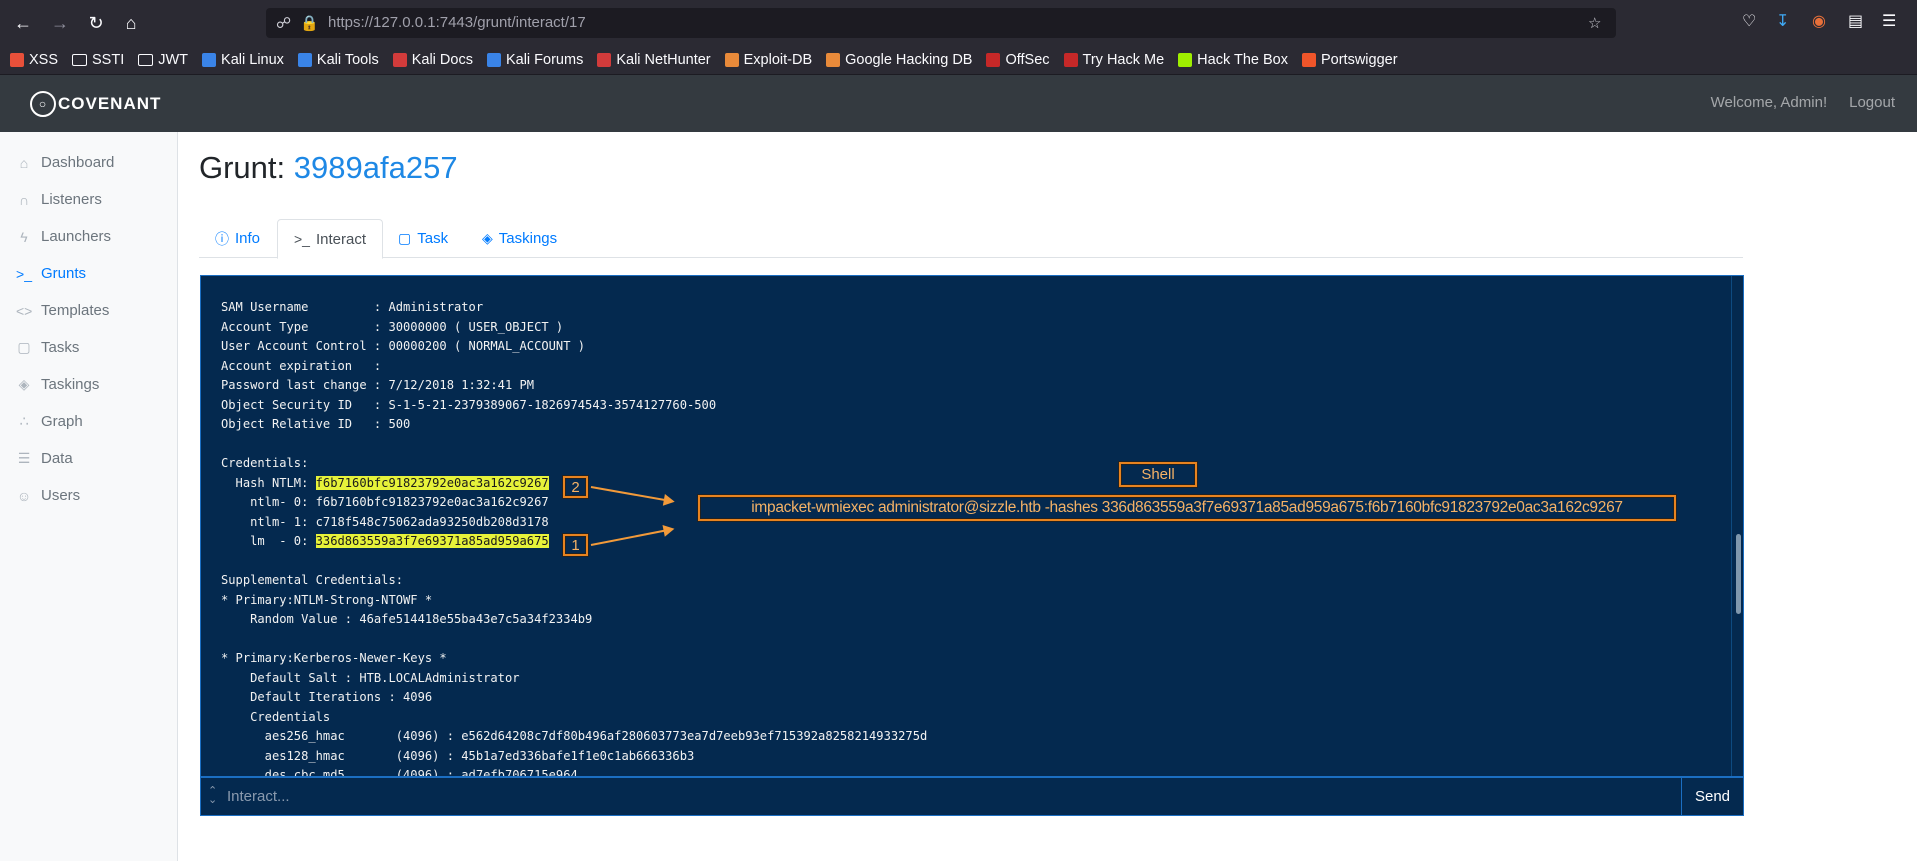  I want to click on bookmark-item: Google Hacking DB, so click(899, 60).